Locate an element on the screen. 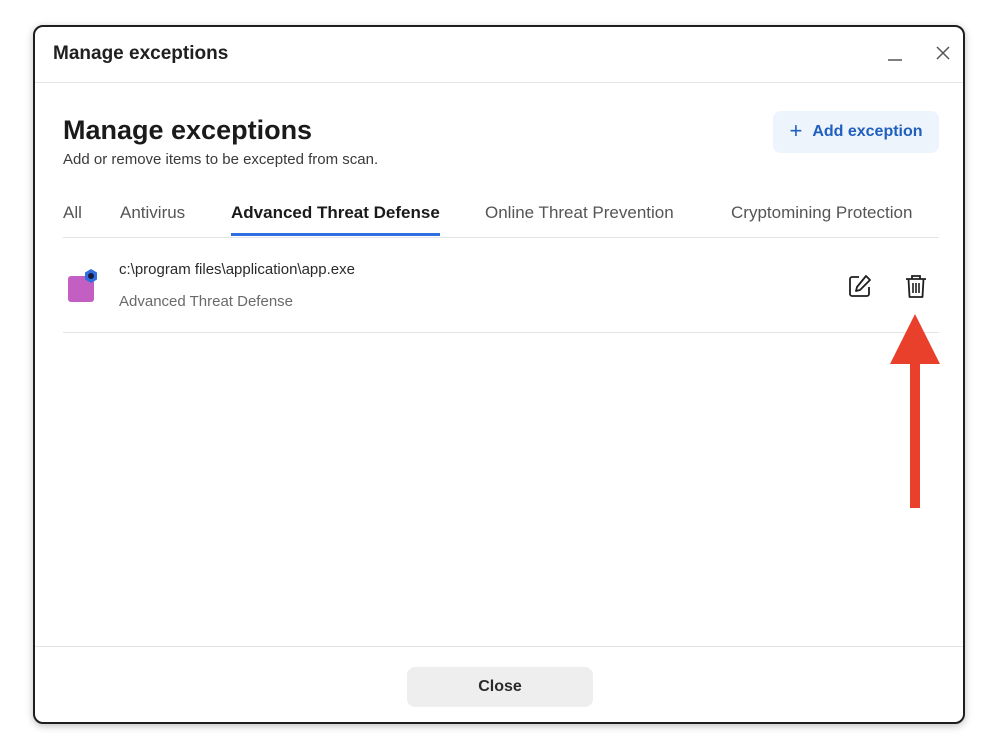 Image resolution: width=996 pixels, height=752 pixels. tab-online-threat-prevention: Online Threat Prevention is located at coordinates (579, 218).